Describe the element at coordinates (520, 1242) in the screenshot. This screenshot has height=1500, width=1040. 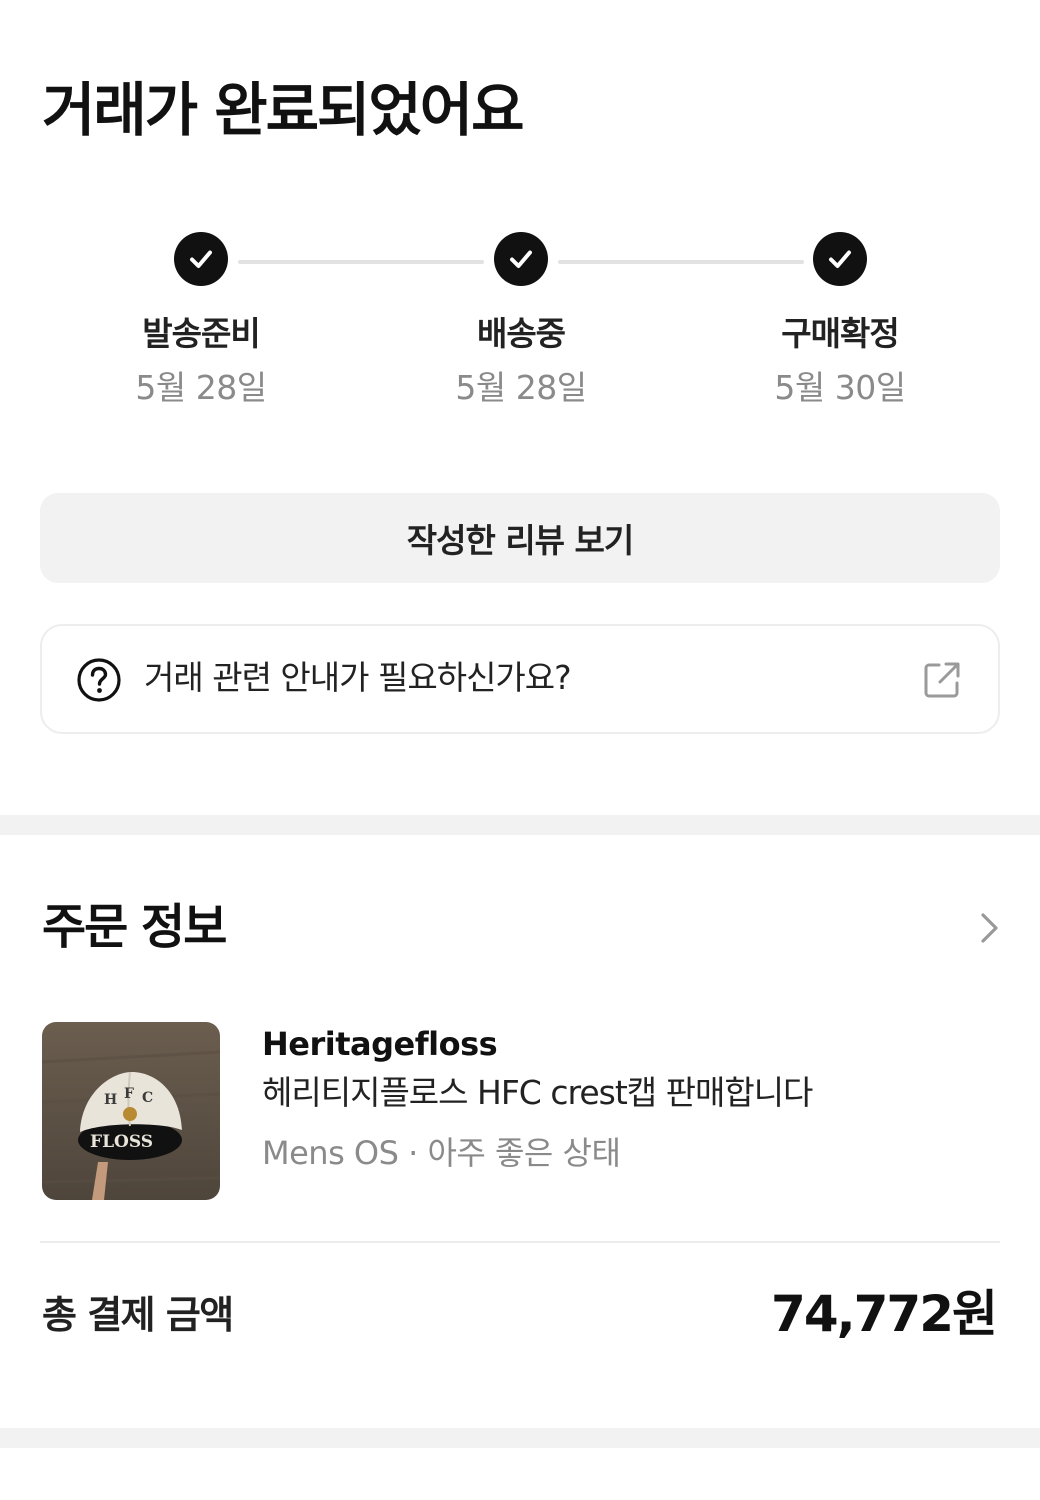
I see `divider` at that location.